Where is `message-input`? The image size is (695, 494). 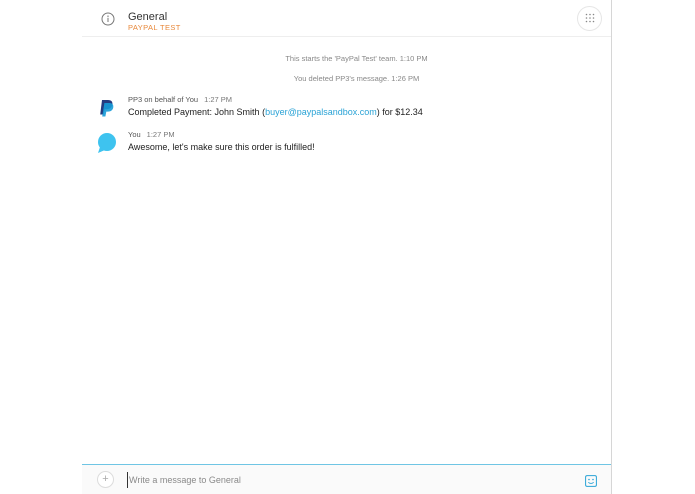 message-input is located at coordinates (347, 480).